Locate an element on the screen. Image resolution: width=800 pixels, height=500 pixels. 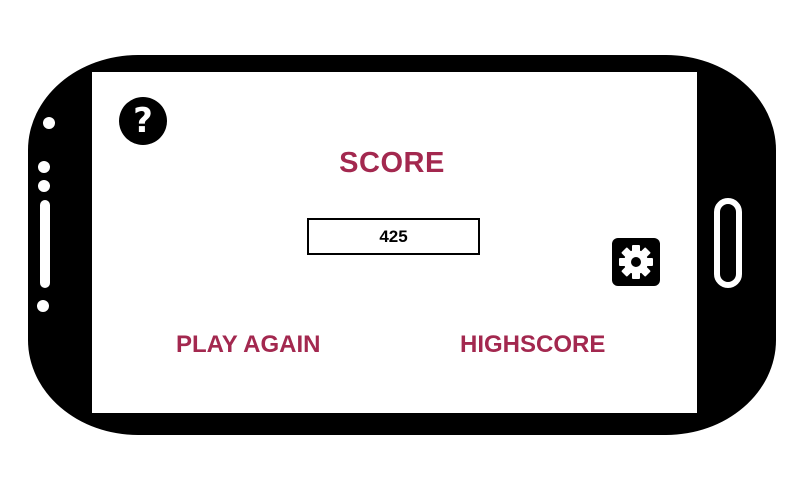
side-sensor-dot-top is located at coordinates (49, 123).